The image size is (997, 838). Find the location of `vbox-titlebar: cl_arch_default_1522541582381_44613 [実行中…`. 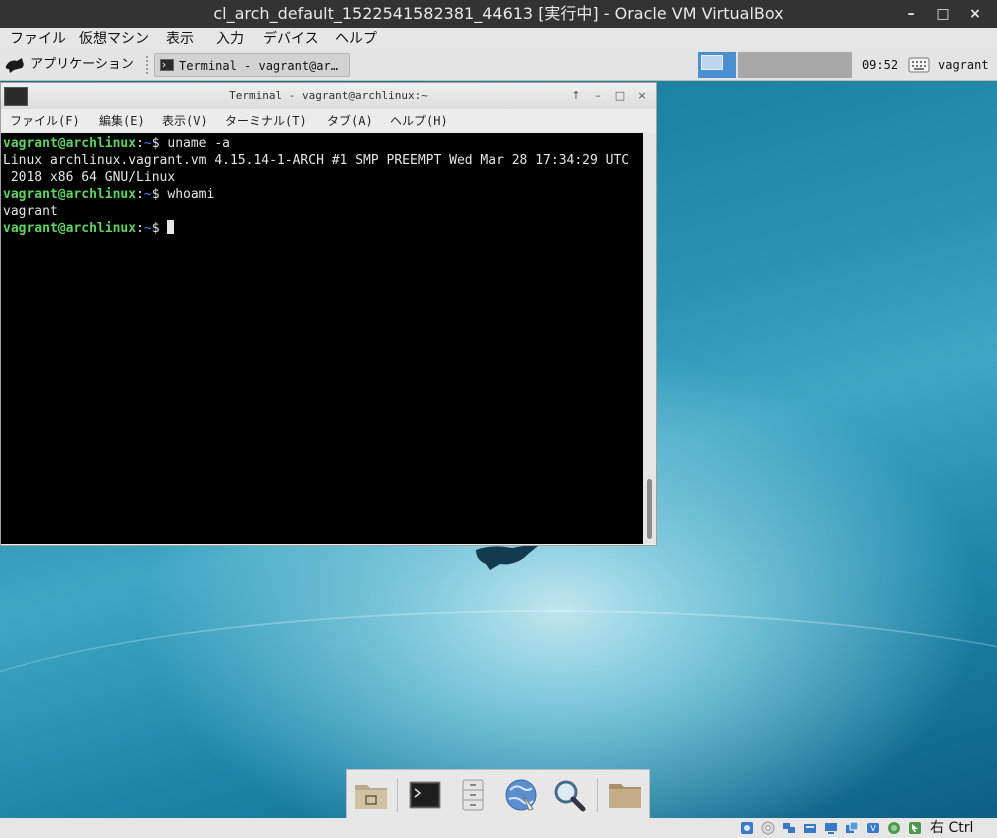

vbox-titlebar: cl_arch_default_1522541582381_44613 [実行中… is located at coordinates (498, 14).